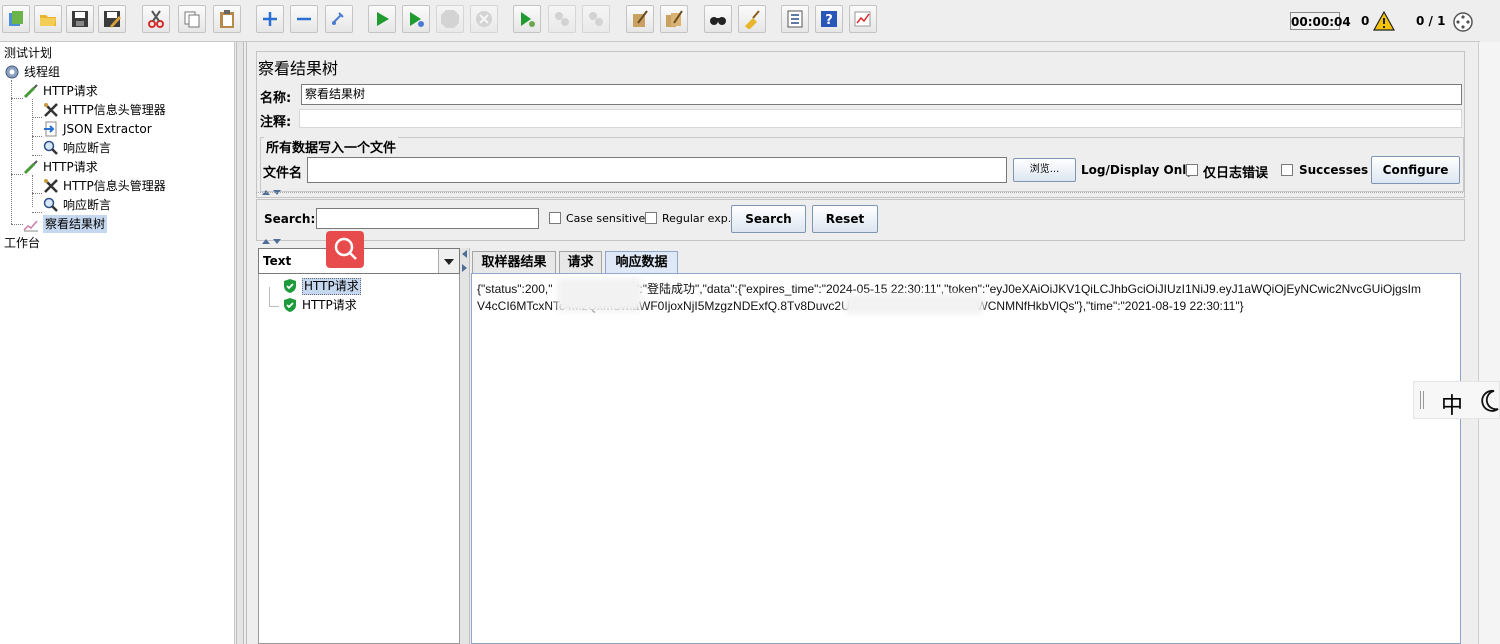 The image size is (1500, 644). What do you see at coordinates (527, 19) in the screenshot?
I see `remote-start-icon` at bounding box center [527, 19].